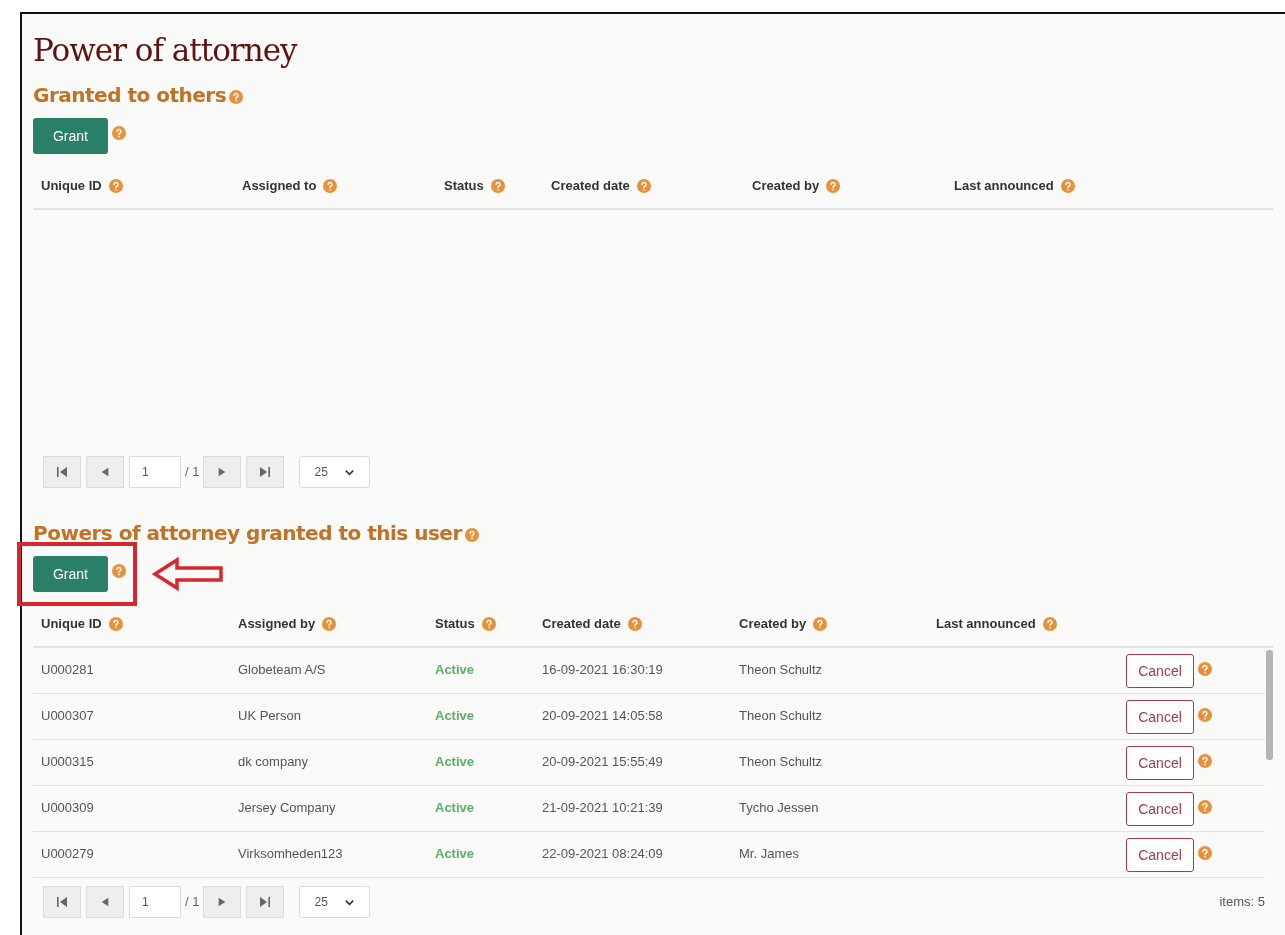 Image resolution: width=1285 pixels, height=935 pixels. Describe the element at coordinates (67, 854) in the screenshot. I see `table-cell-text: U000279` at that location.